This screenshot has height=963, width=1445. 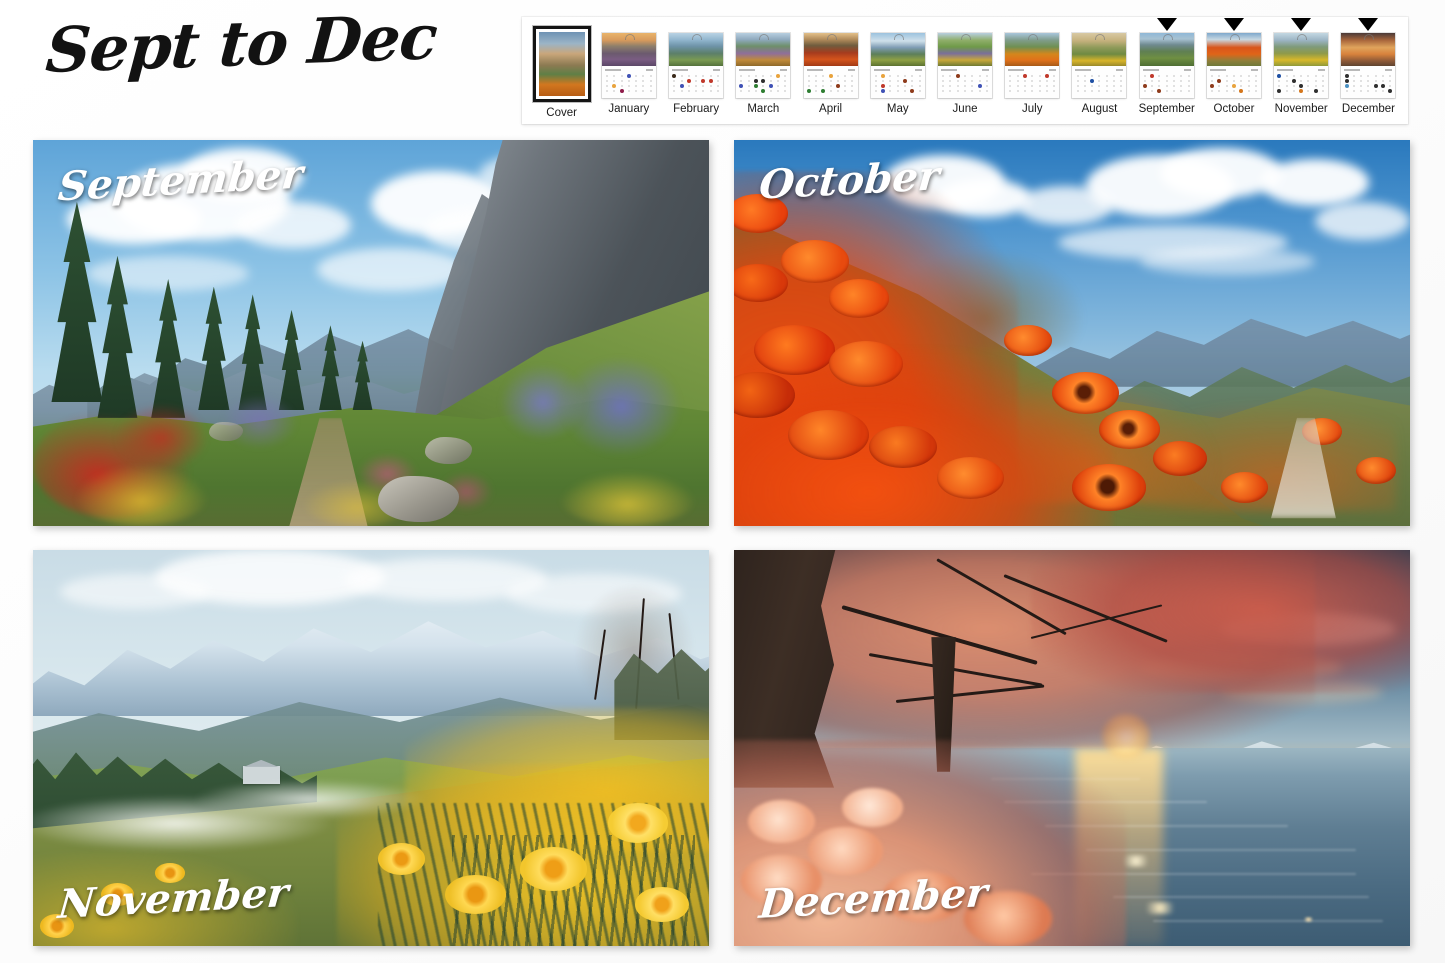 I want to click on thumbnail-item-april: April, so click(x=830, y=74).